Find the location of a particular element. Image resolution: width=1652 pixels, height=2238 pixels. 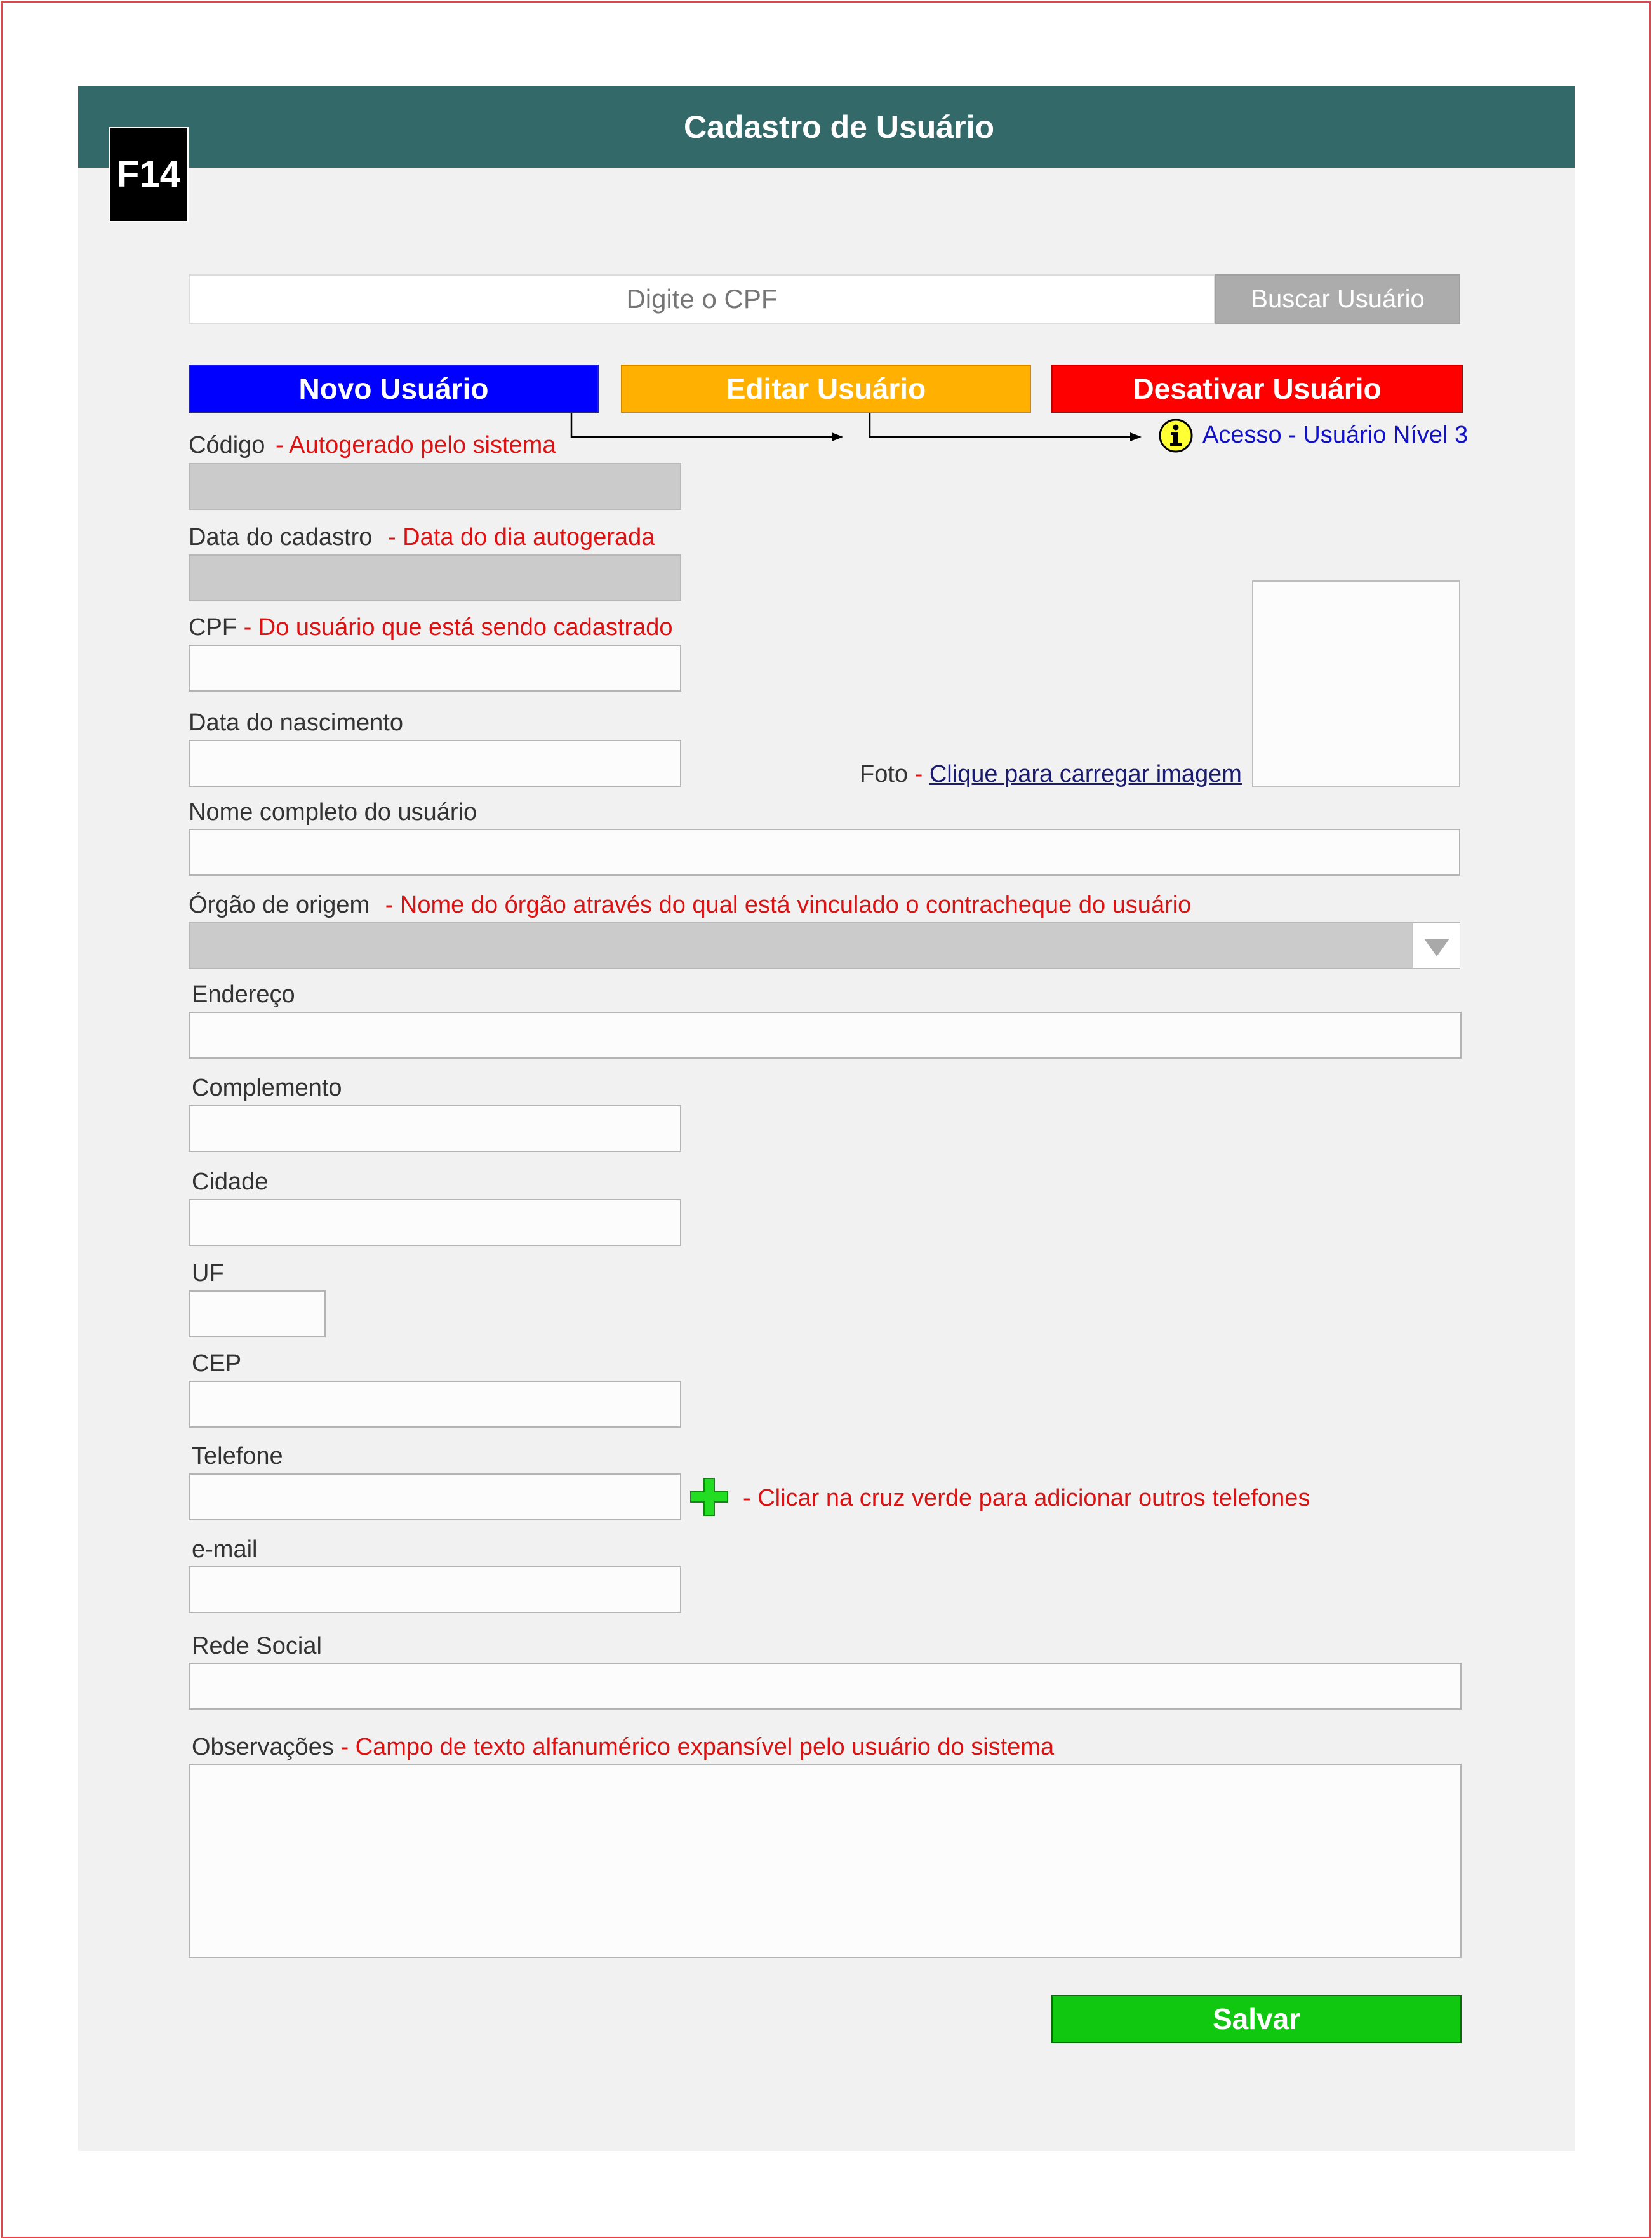

email-label: e-mail is located at coordinates (225, 1549).